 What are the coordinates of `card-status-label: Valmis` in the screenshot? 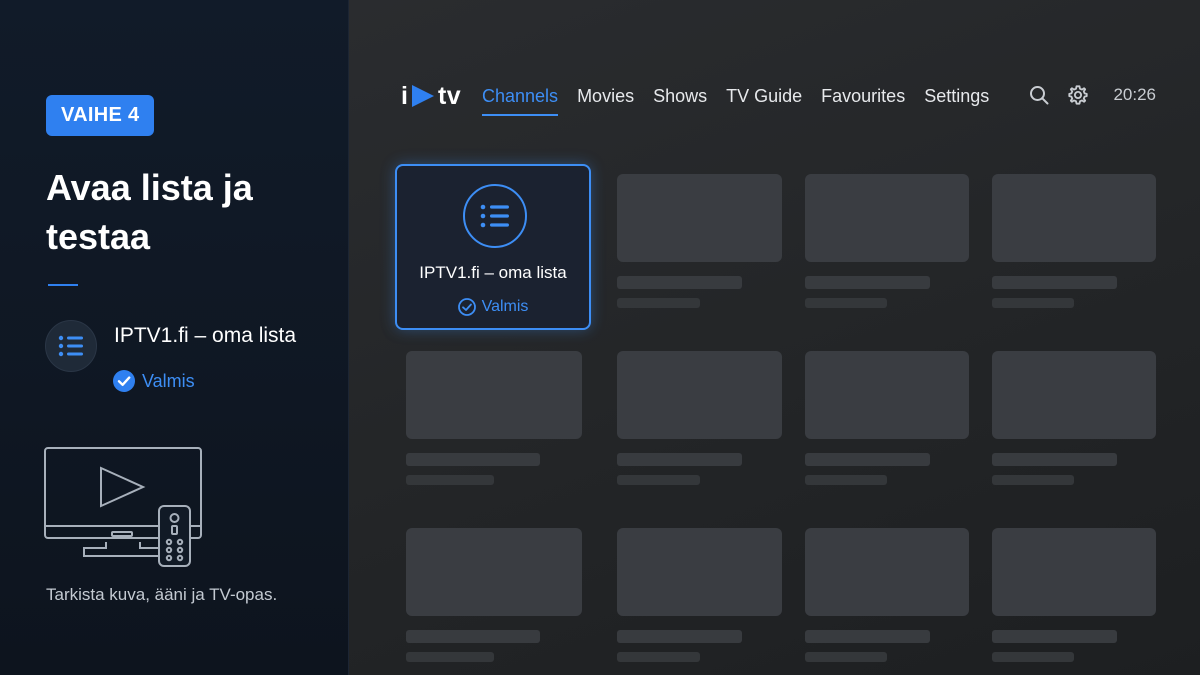 It's located at (505, 306).